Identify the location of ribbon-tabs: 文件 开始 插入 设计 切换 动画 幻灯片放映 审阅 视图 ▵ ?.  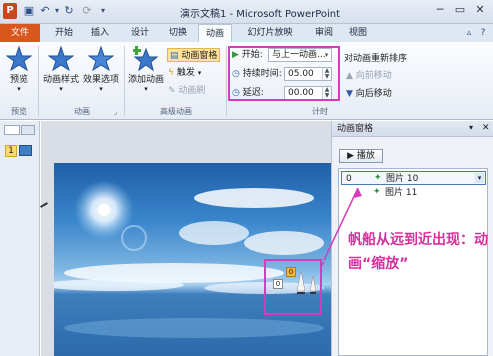
(246, 33).